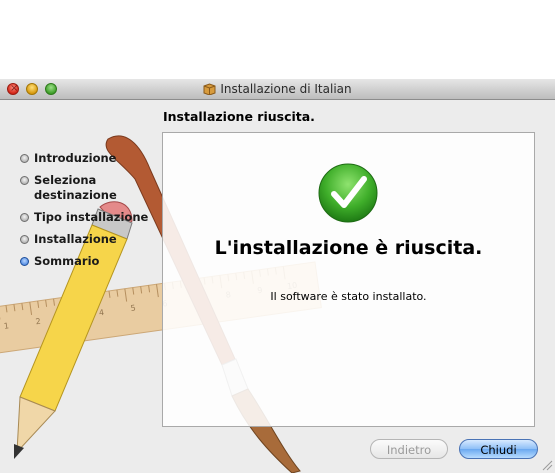 The width and height of the screenshot is (555, 473). What do you see at coordinates (348, 296) in the screenshot?
I see `success-message: Il software è stato installato.` at bounding box center [348, 296].